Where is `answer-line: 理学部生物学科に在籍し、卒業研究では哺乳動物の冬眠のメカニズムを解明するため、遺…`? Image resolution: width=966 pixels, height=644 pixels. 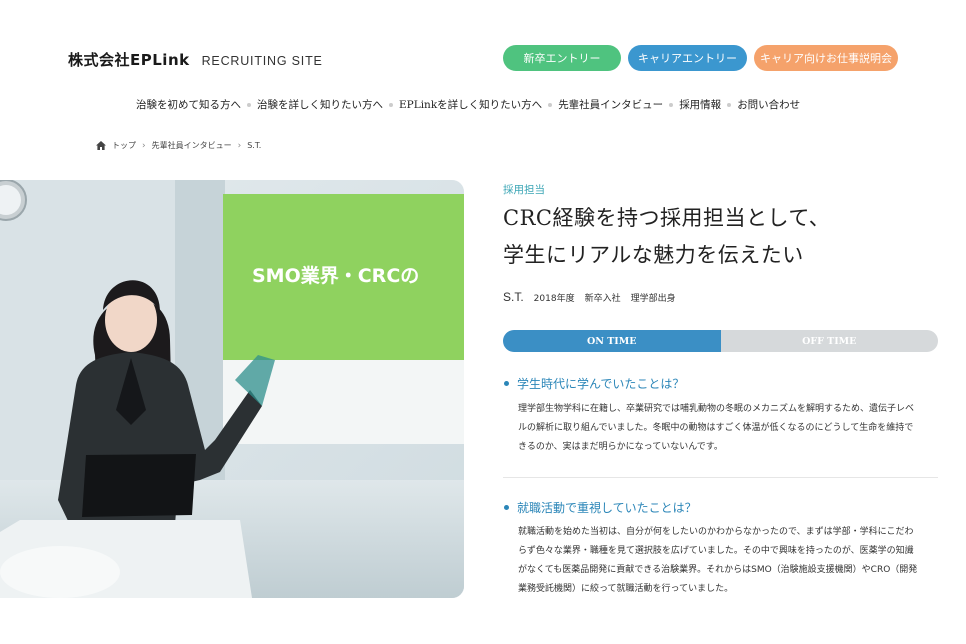 answer-line: 理学部生物学科に在籍し、卒業研究では哺乳動物の冬眠のメカニズムを解明するため、遺… is located at coordinates (716, 409).